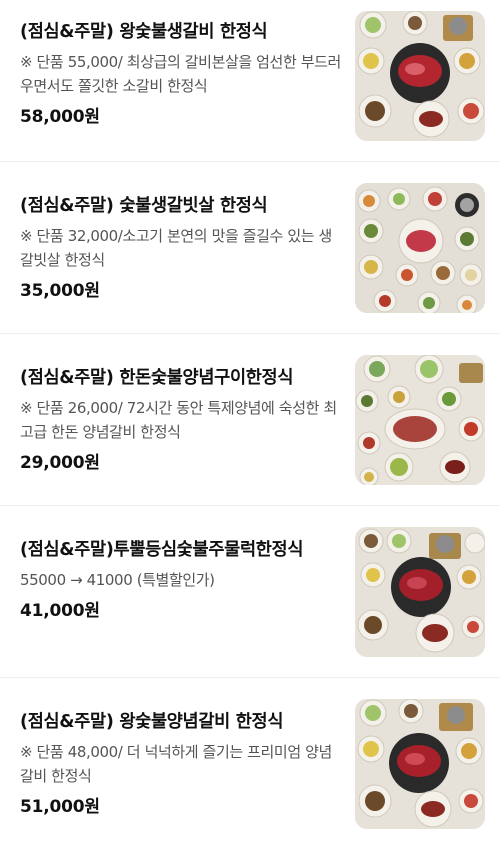  What do you see at coordinates (60, 611) in the screenshot?
I see `menu-item-price: 41,000원` at bounding box center [60, 611].